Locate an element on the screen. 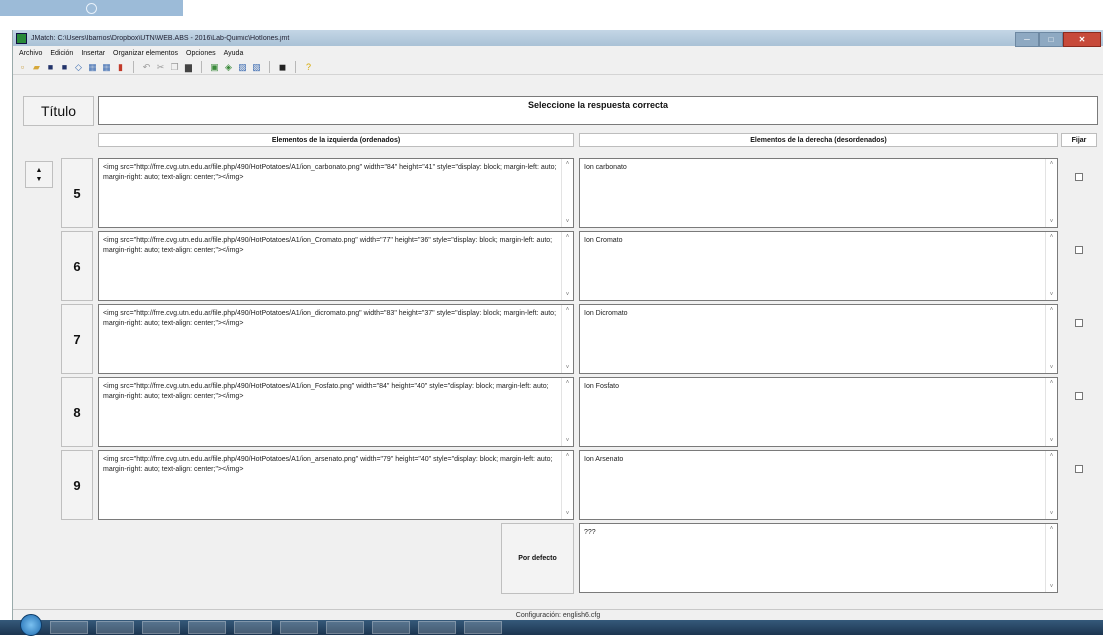 The height and width of the screenshot is (636, 1103). help-icon: ? is located at coordinates (308, 67).